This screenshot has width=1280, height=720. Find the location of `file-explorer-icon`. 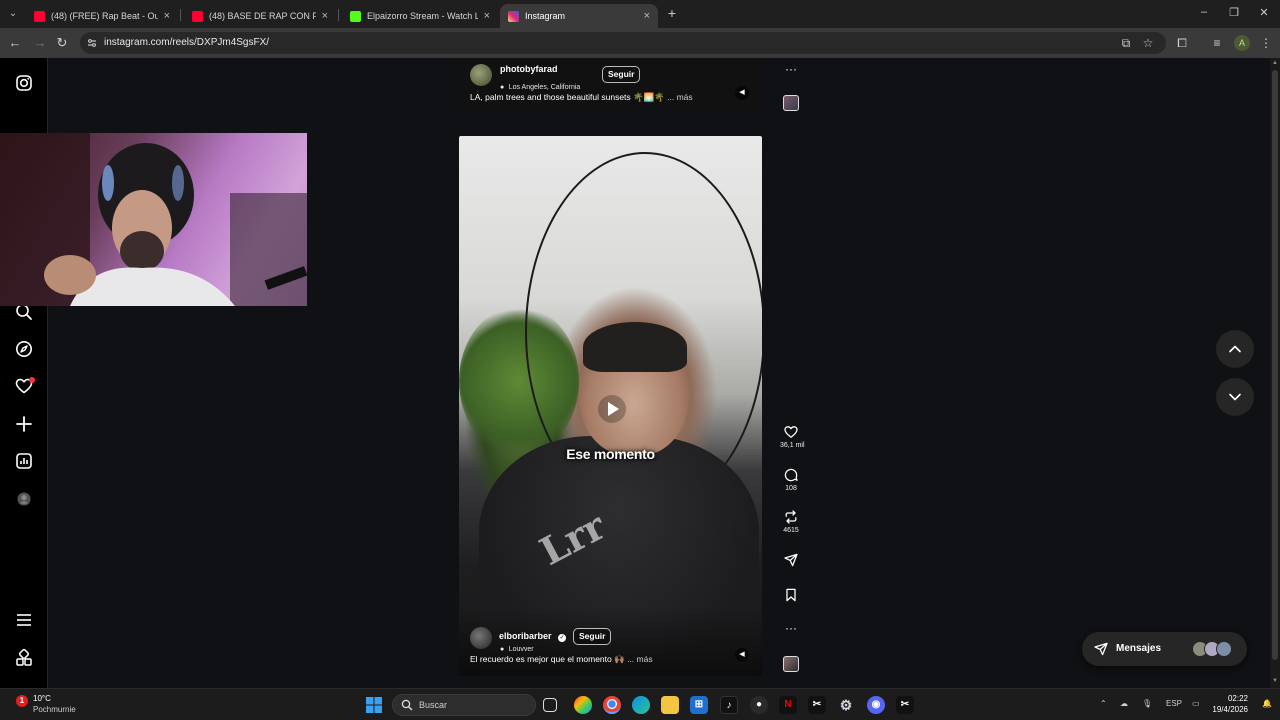

file-explorer-icon is located at coordinates (670, 705).